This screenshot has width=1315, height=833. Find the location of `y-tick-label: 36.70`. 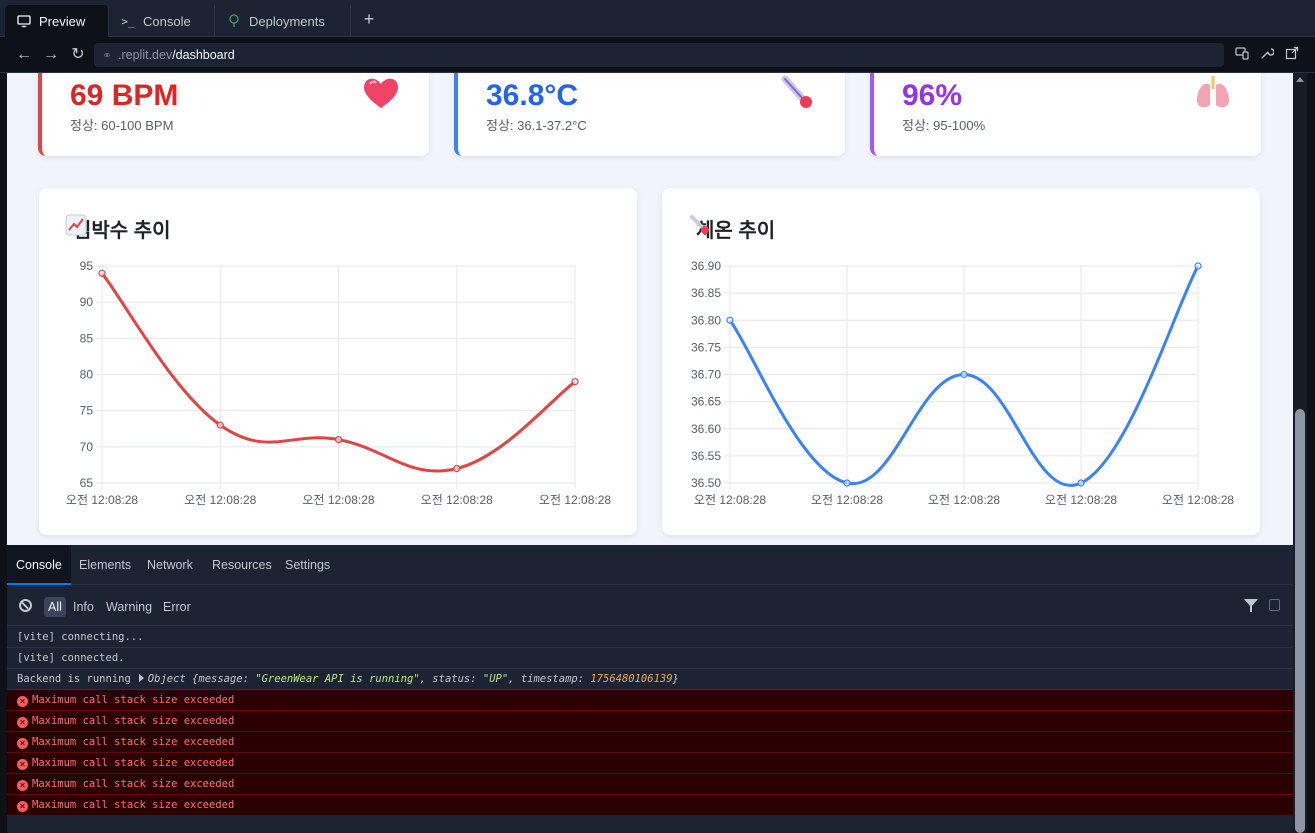

y-tick-label: 36.70 is located at coordinates (706, 375).